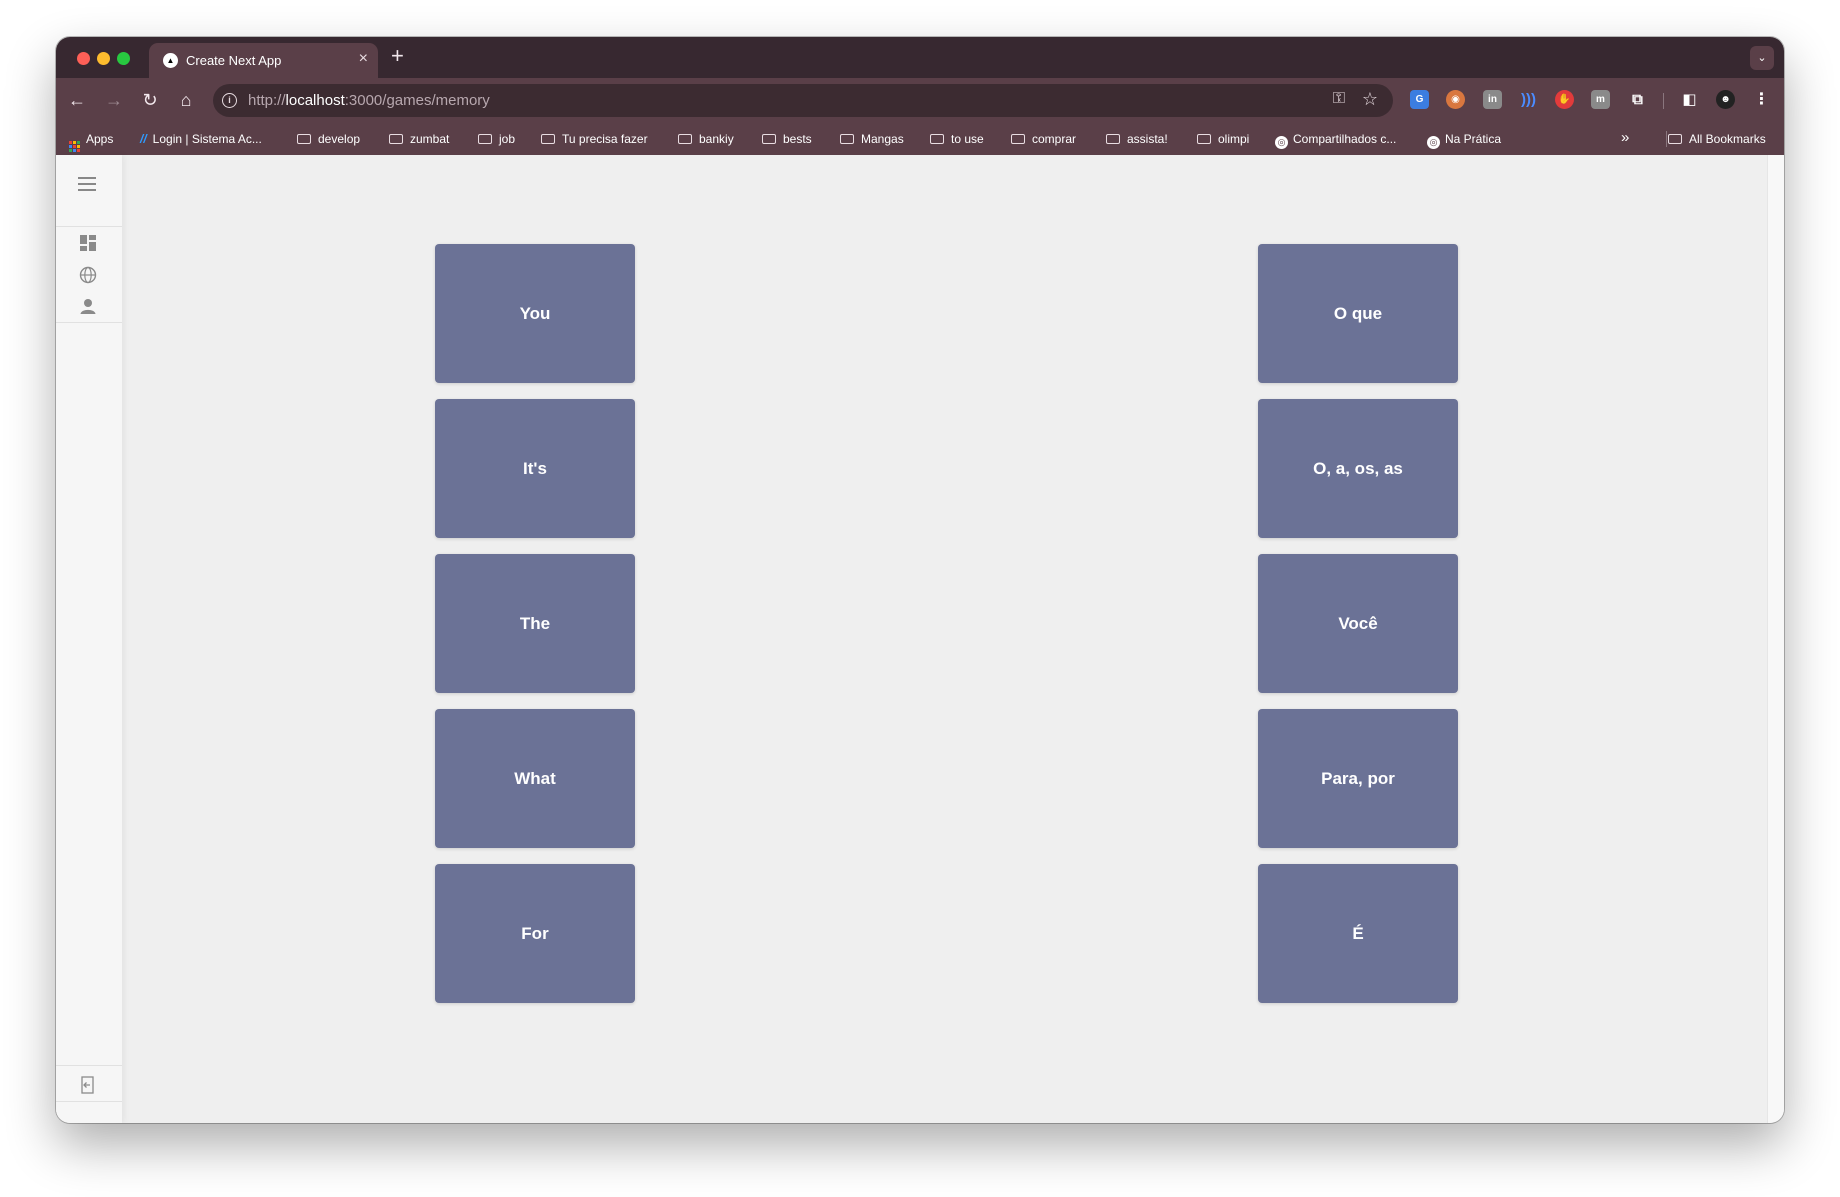 This screenshot has height=1197, width=1840. What do you see at coordinates (1762, 58) in the screenshot?
I see `tab-search-icon: ⌄` at bounding box center [1762, 58].